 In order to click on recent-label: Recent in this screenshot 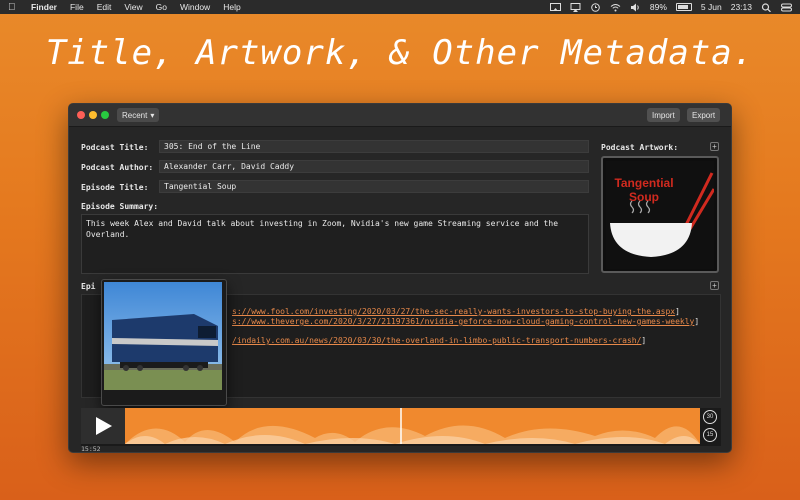, I will do `click(135, 115)`.